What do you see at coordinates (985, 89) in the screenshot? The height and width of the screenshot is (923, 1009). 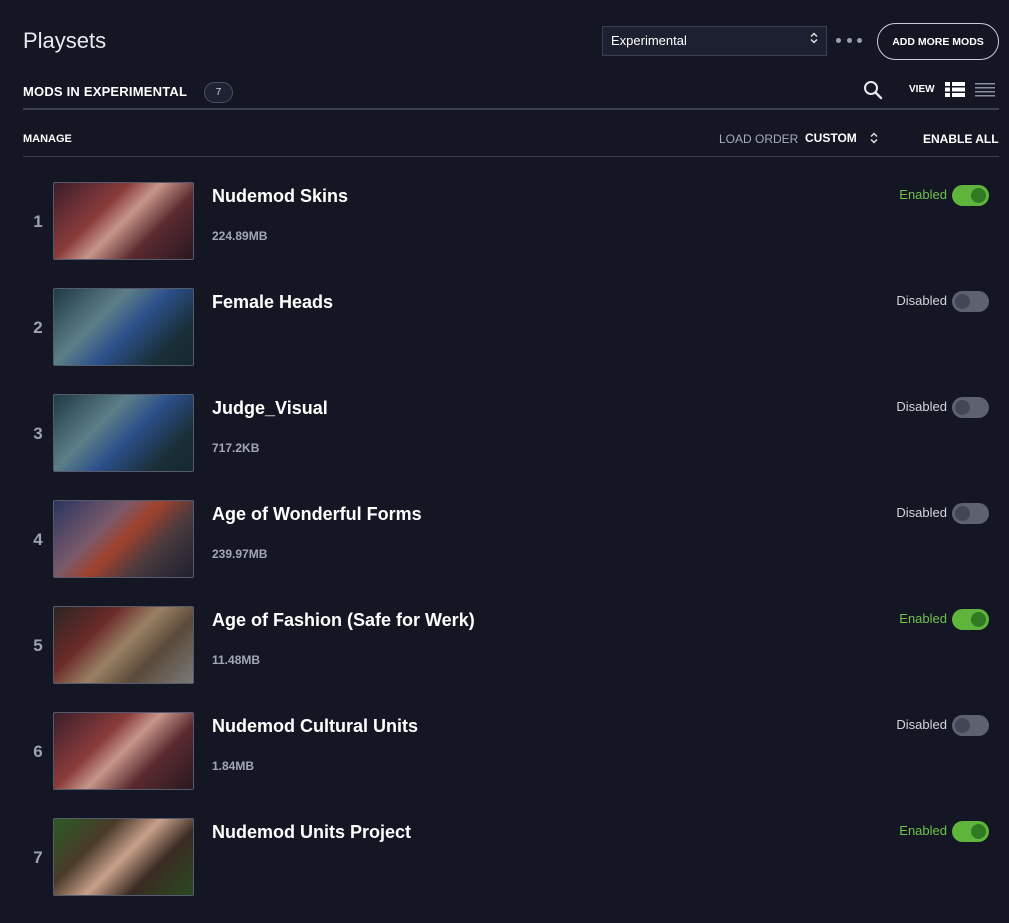 I see `list-view-icon` at bounding box center [985, 89].